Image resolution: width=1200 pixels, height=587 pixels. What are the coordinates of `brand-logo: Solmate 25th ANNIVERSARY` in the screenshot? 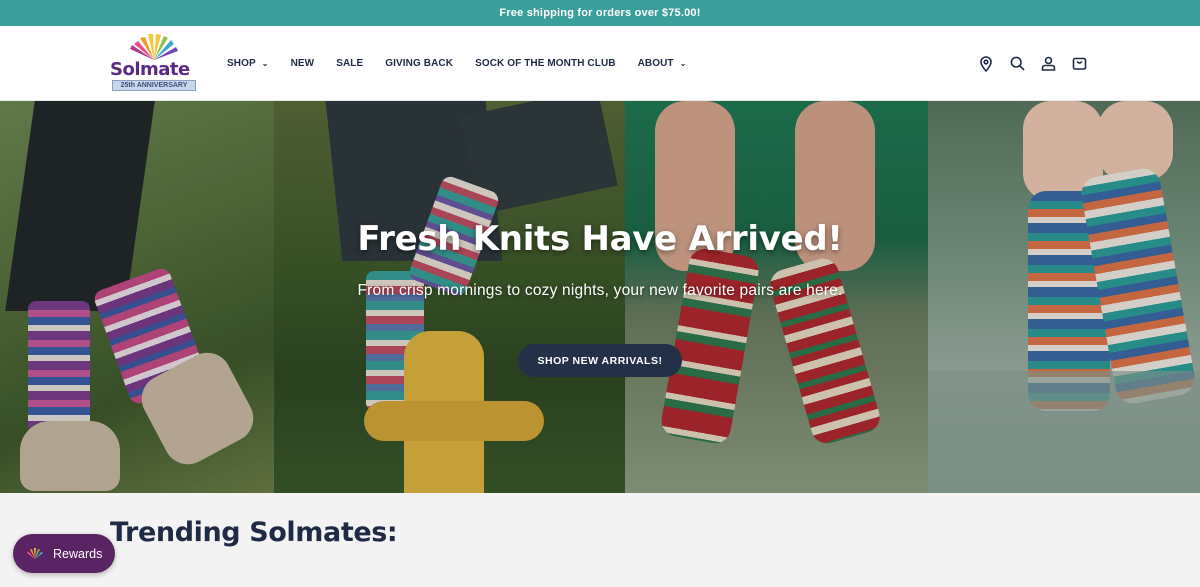 It's located at (154, 64).